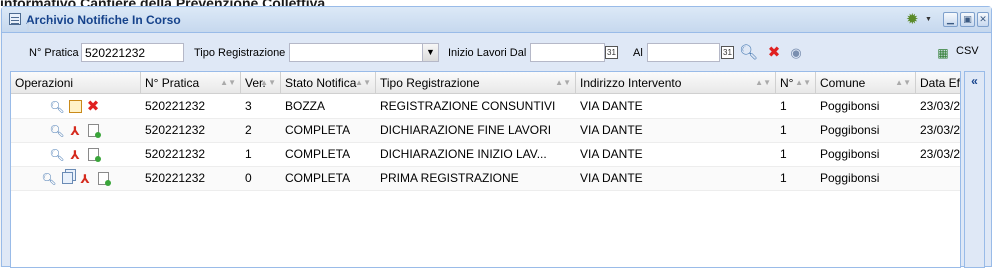 The width and height of the screenshot is (993, 268). I want to click on help-icon: ◉, so click(796, 53).